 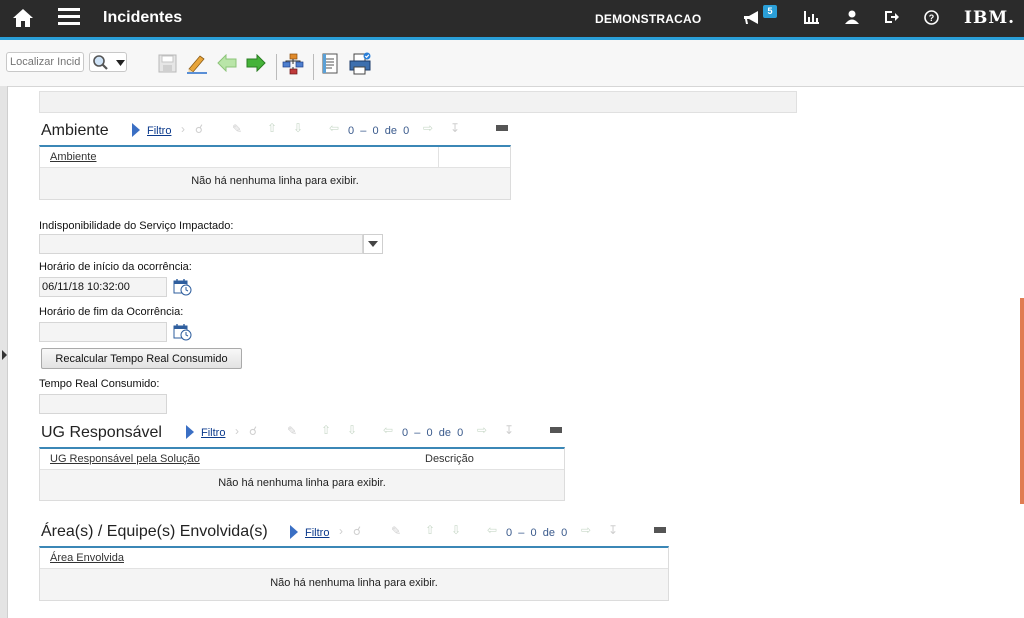 I want to click on tempo-label: Tempo Real Consumido:, so click(x=99, y=384).